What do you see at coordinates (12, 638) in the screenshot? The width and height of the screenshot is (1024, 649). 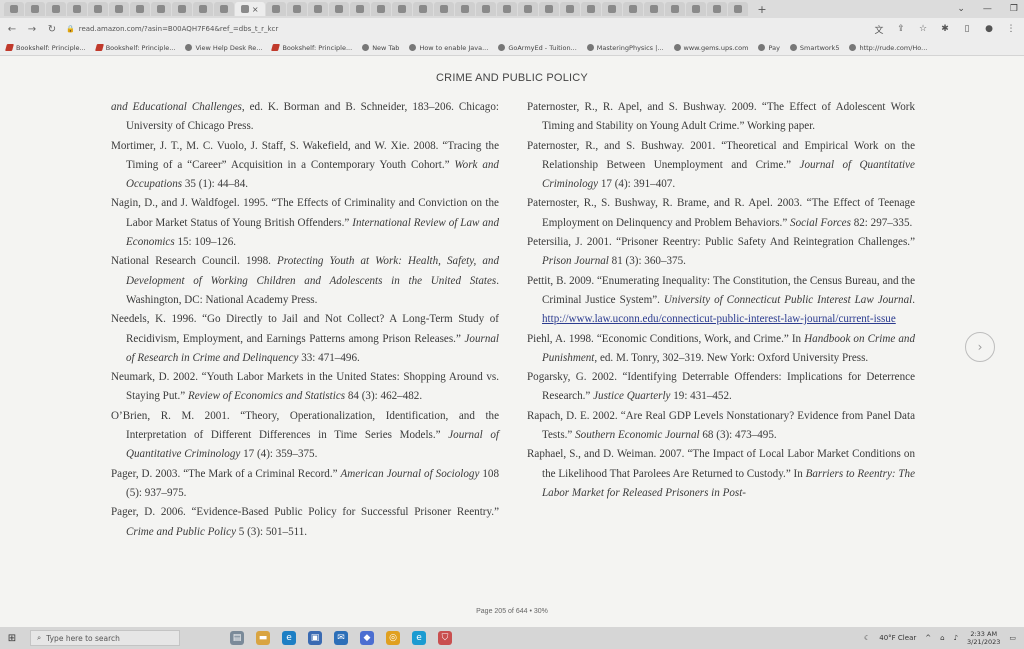 I see `windows-start-icon: ⊞` at bounding box center [12, 638].